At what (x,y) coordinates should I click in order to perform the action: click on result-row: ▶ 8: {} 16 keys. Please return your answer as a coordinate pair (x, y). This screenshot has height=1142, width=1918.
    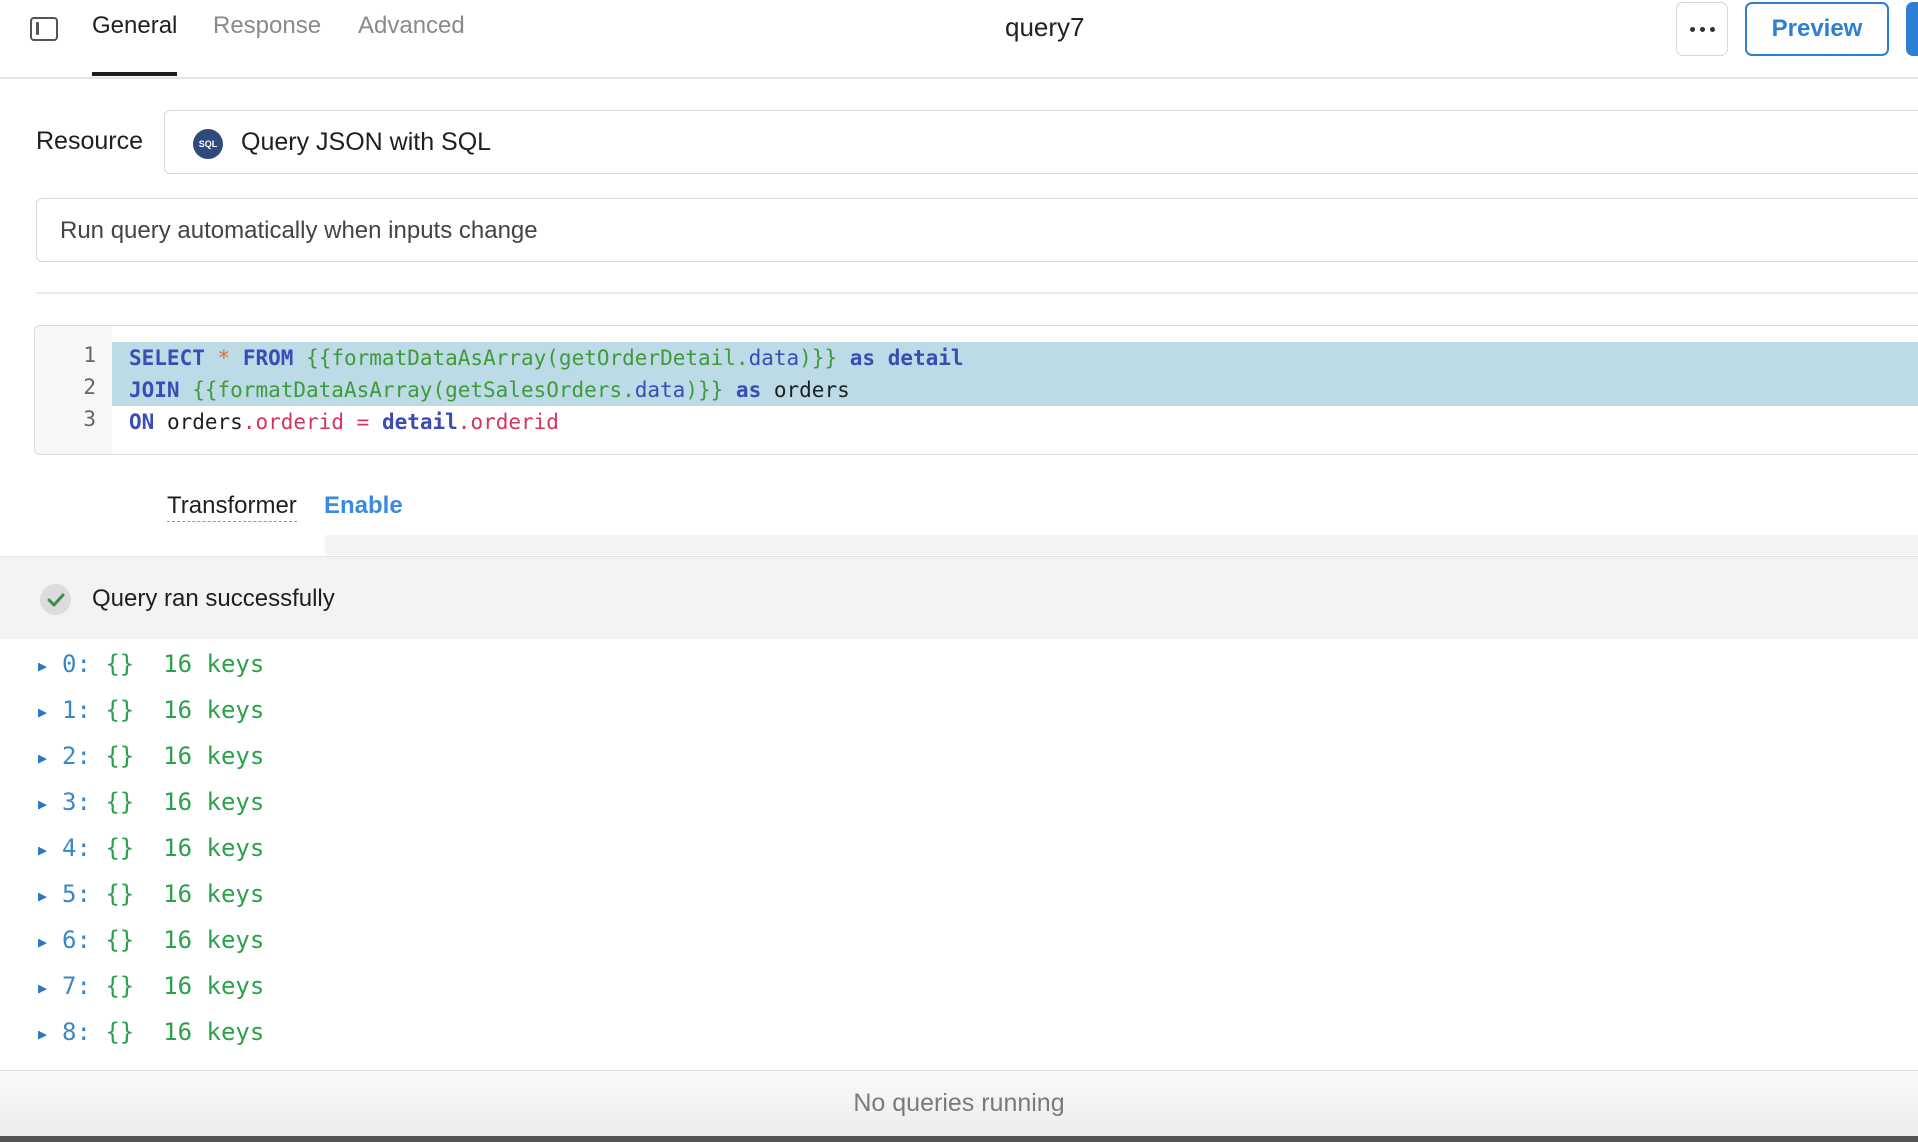
    Looking at the image, I should click on (151, 1032).